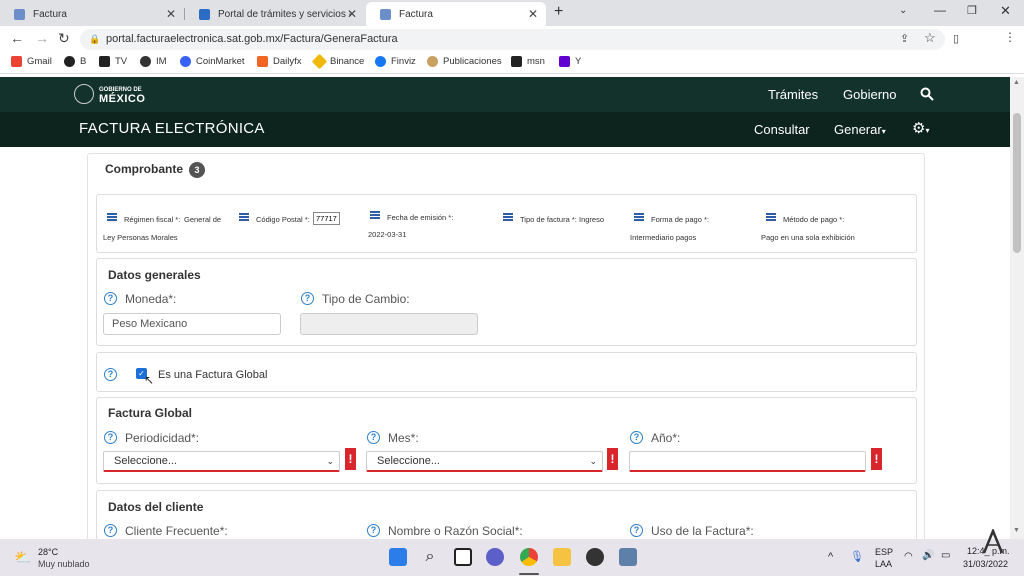  What do you see at coordinates (262, 61) in the screenshot?
I see `dailyfx-icon` at bounding box center [262, 61].